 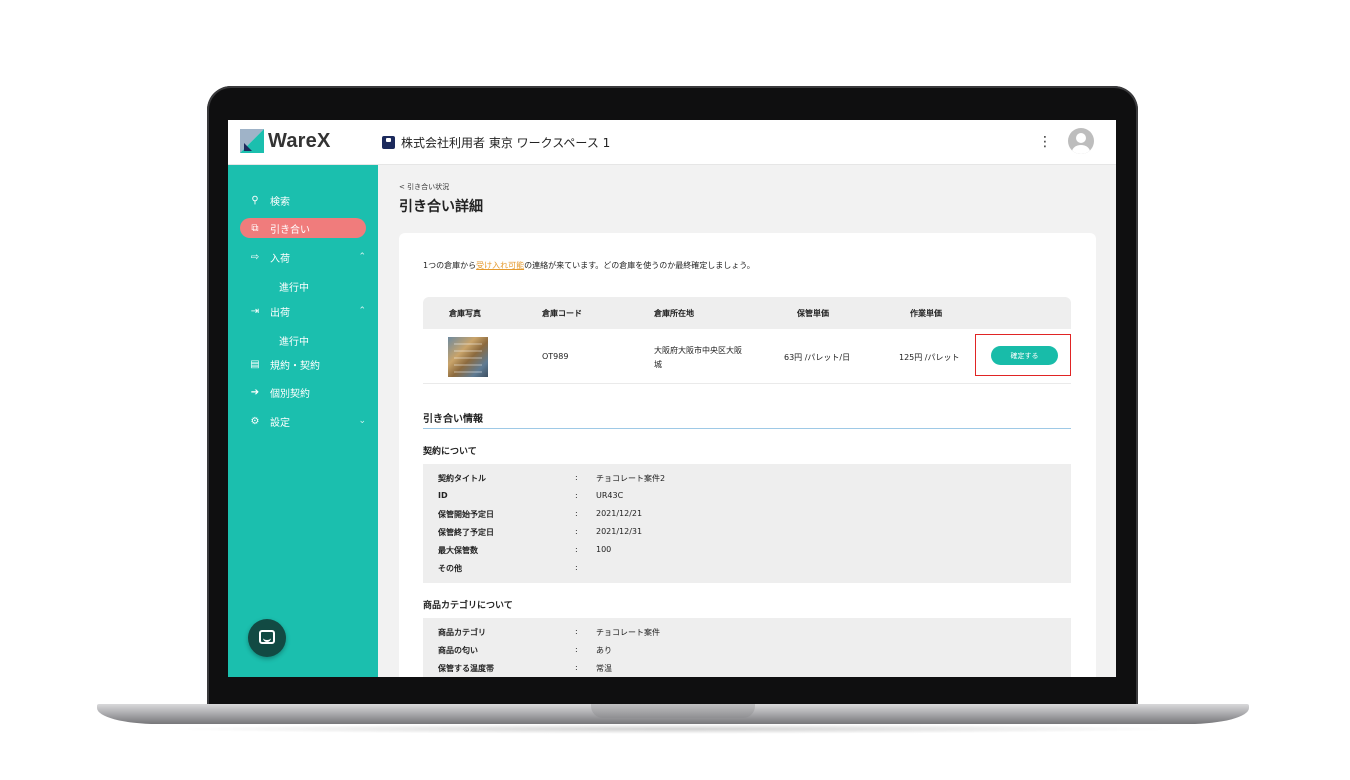 What do you see at coordinates (462, 632) in the screenshot?
I see `info-key: 商品カテゴリ` at bounding box center [462, 632].